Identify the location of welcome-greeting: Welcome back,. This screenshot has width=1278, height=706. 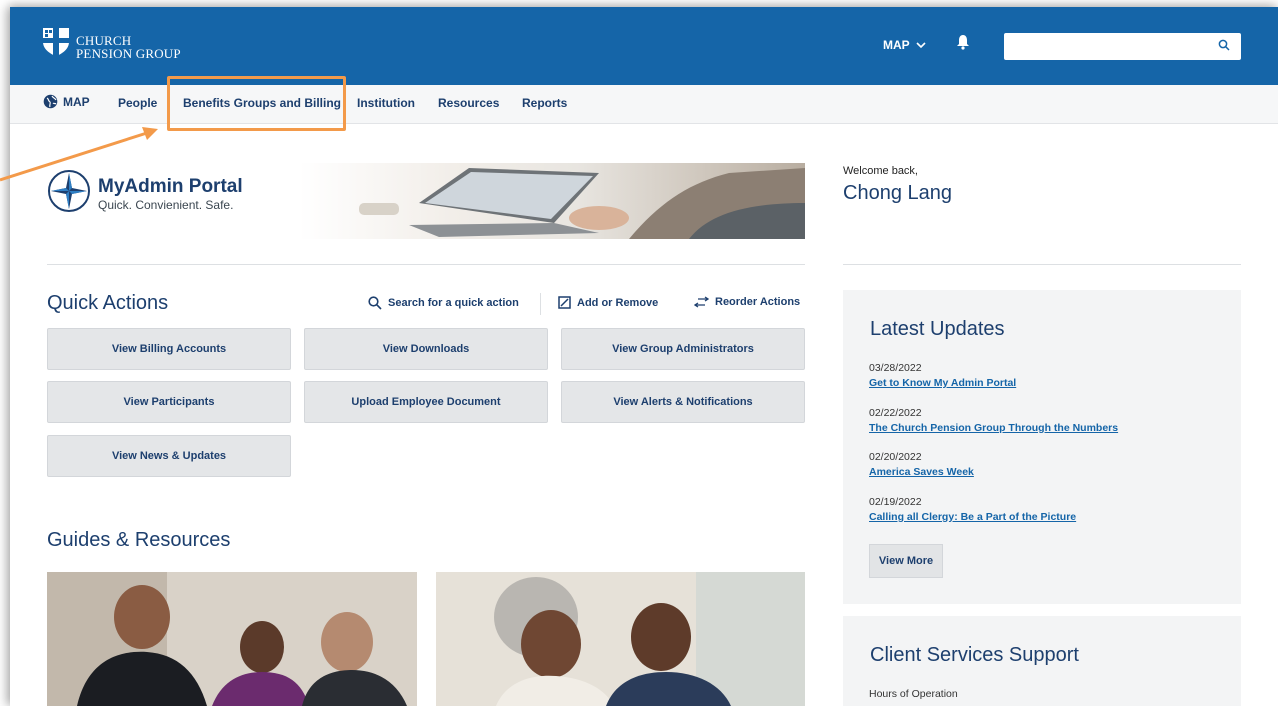
(880, 171).